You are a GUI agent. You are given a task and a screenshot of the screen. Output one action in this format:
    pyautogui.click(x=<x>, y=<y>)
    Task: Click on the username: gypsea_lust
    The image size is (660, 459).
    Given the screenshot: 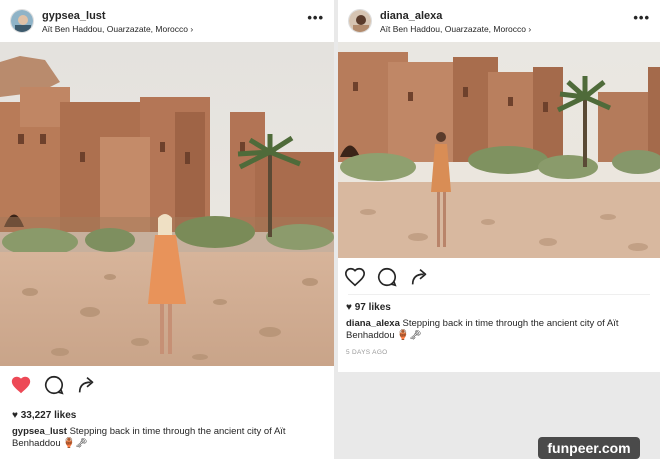 What is the action you would take?
    pyautogui.click(x=74, y=16)
    